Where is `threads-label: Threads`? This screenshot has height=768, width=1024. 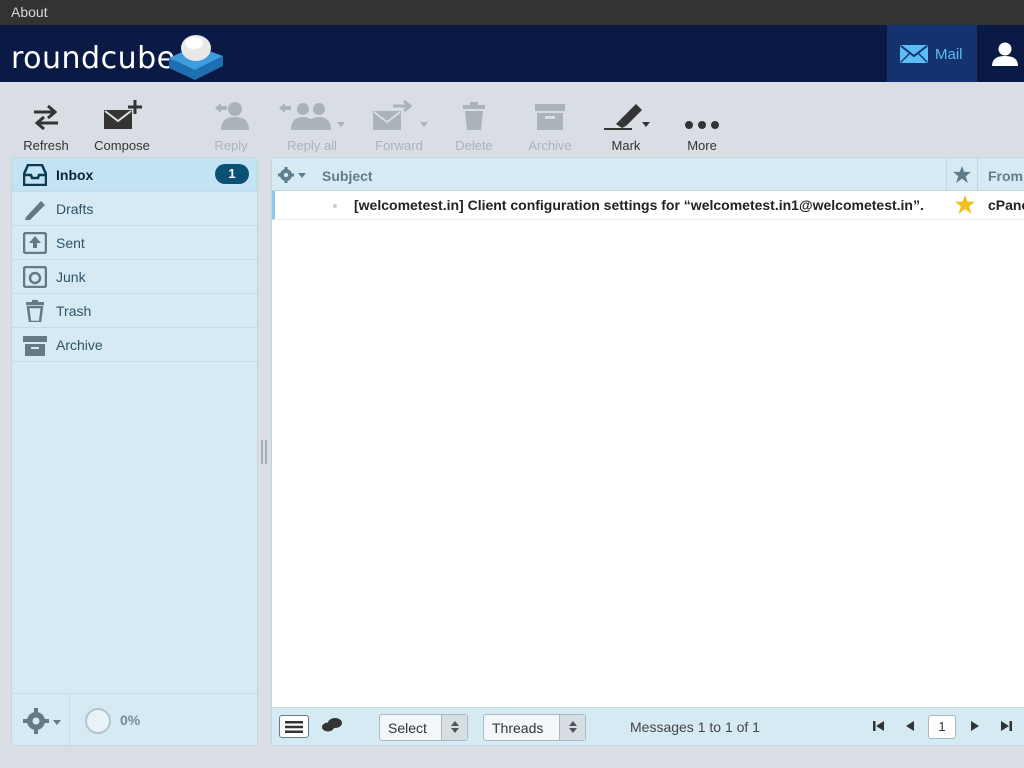
threads-label: Threads is located at coordinates (518, 728).